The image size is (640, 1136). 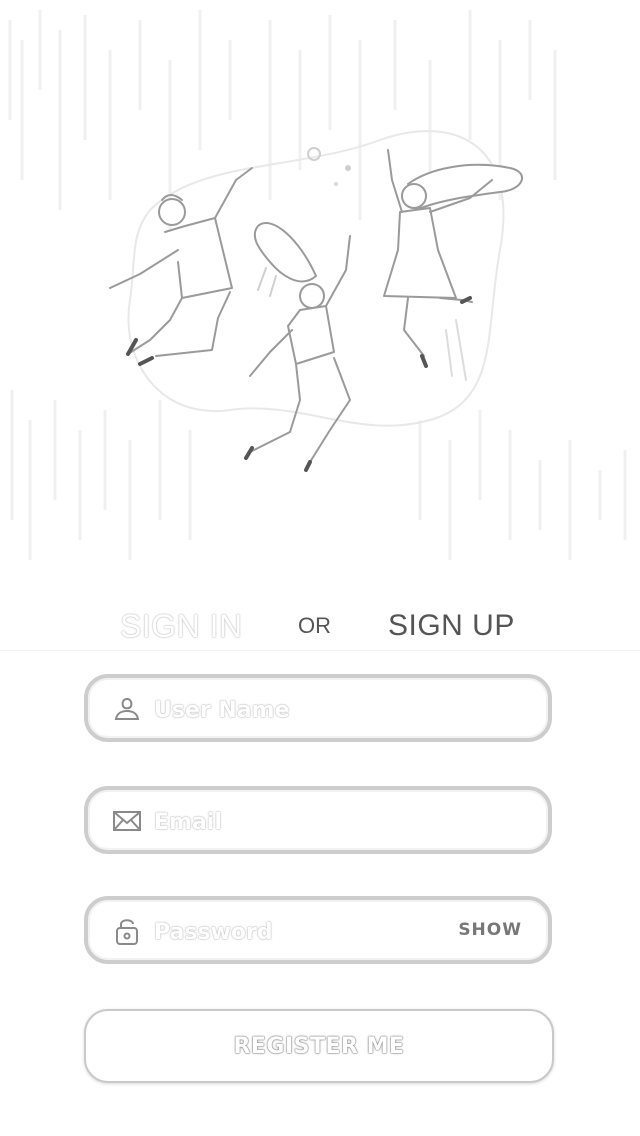 What do you see at coordinates (127, 709) in the screenshot?
I see `user-icon` at bounding box center [127, 709].